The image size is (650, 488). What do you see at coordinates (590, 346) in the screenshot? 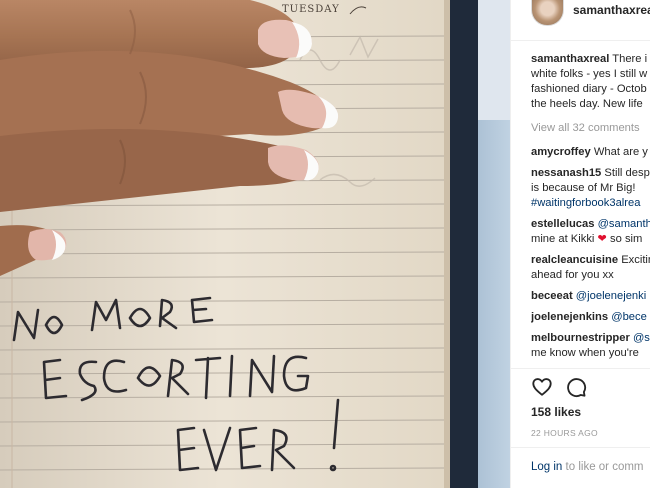
I see `comment-item: melbournestripper @s me know when you're` at bounding box center [590, 346].